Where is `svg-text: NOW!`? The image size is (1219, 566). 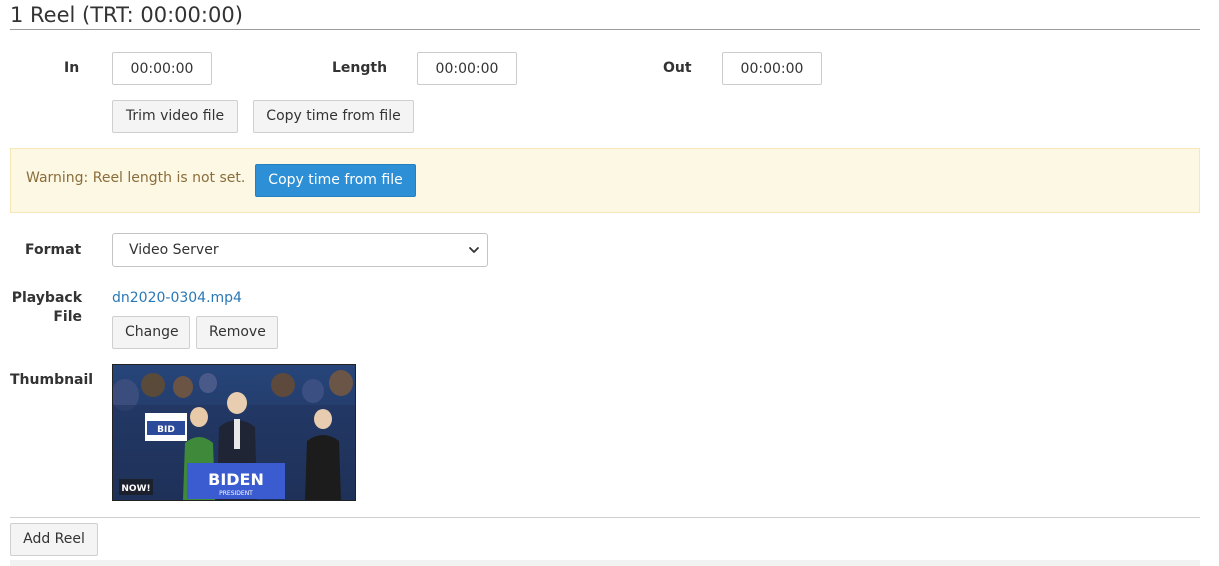
svg-text: NOW! is located at coordinates (135, 489).